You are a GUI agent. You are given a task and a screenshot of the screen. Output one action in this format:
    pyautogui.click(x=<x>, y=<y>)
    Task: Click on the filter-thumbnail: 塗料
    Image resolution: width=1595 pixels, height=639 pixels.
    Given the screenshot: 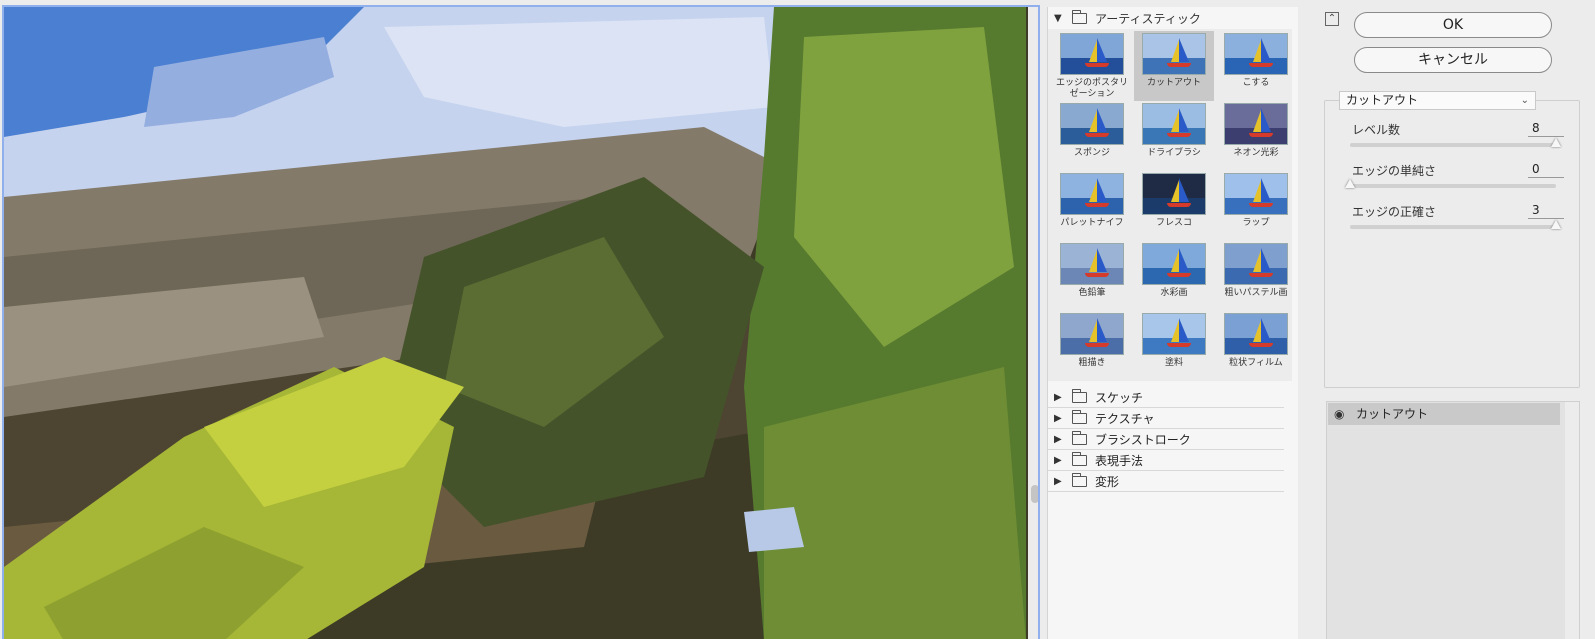 What is the action you would take?
    pyautogui.click(x=1174, y=346)
    